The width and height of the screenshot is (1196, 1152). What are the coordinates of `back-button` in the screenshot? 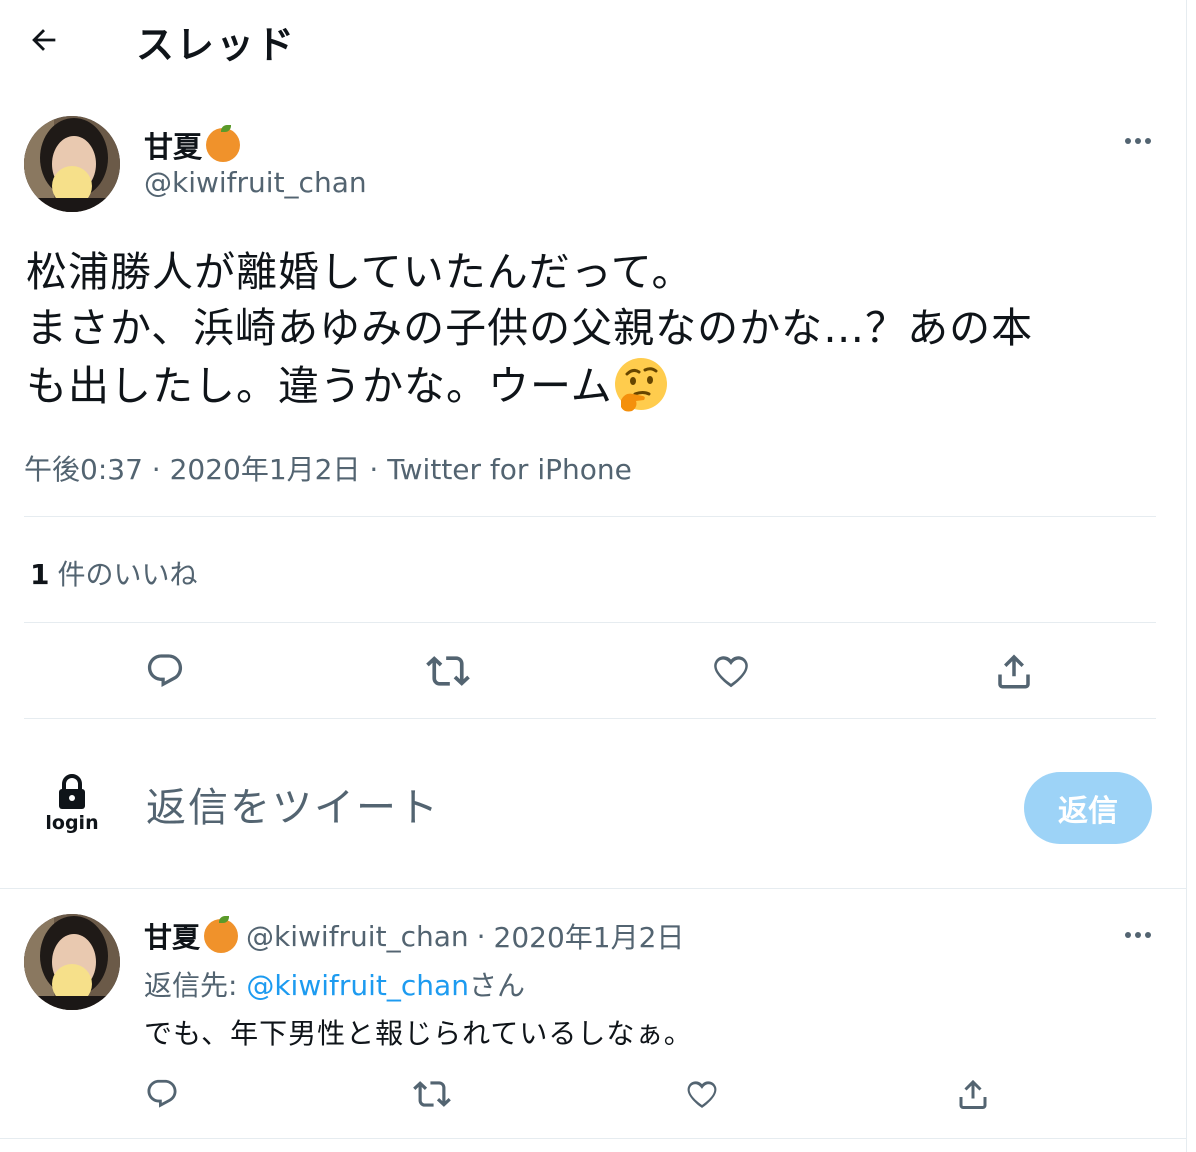 It's located at (44, 40).